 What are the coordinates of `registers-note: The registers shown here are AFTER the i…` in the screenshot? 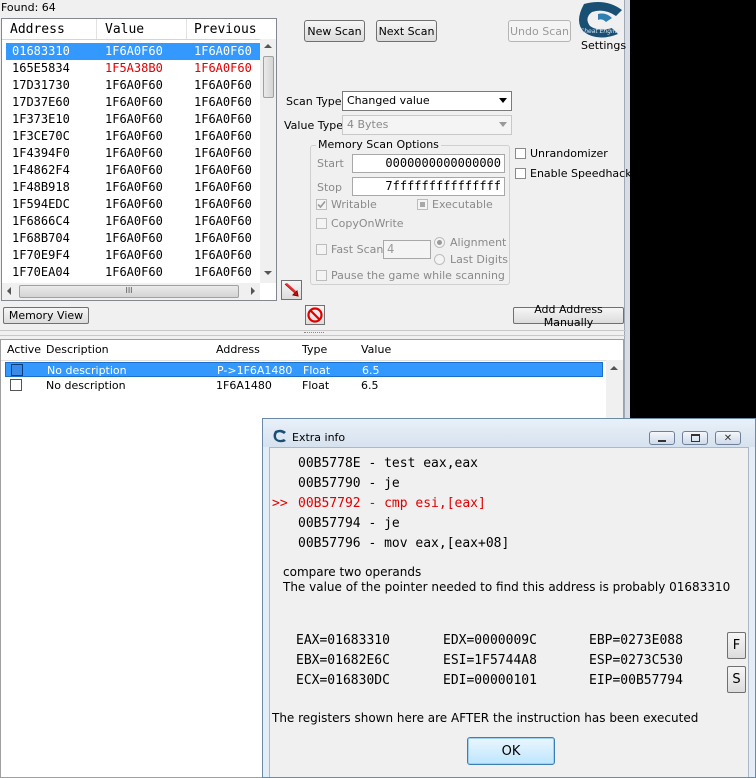 It's located at (485, 718).